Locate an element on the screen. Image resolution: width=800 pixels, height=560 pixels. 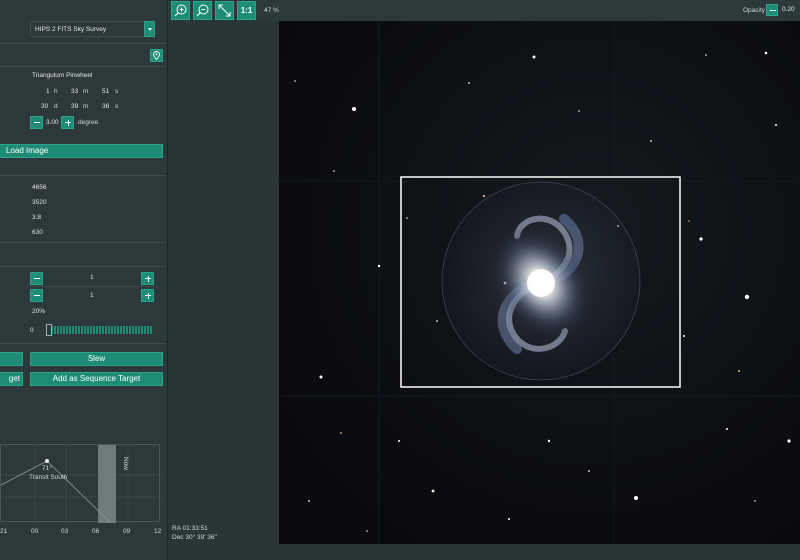
ra-seconds-unit: s is located at coordinates (117, 91).